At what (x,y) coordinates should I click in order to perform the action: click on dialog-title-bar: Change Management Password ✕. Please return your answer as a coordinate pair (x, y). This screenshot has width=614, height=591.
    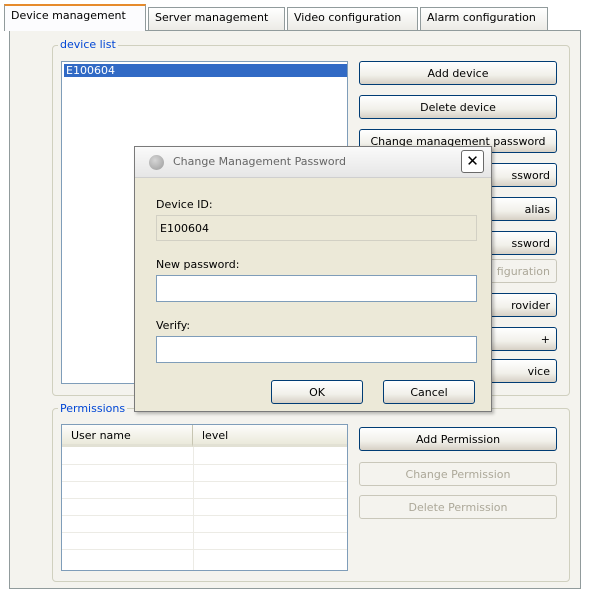
    Looking at the image, I should click on (313, 162).